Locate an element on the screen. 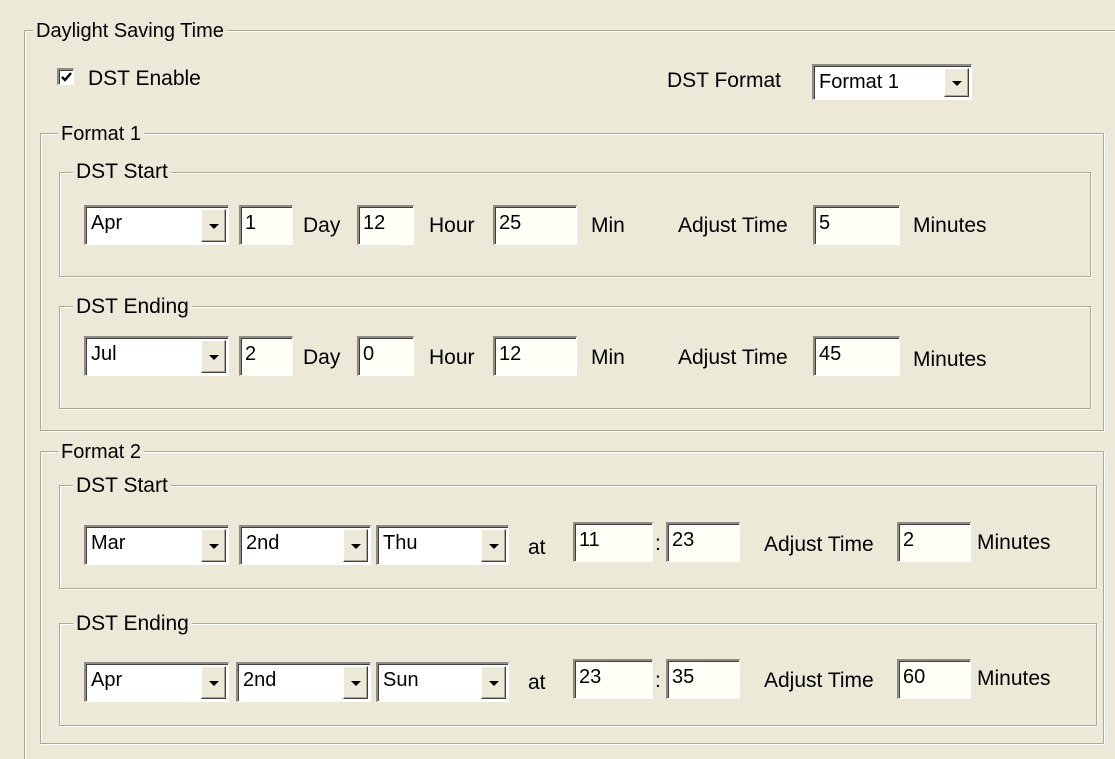 The image size is (1115, 759). format1-end-min-label: Min is located at coordinates (608, 357).